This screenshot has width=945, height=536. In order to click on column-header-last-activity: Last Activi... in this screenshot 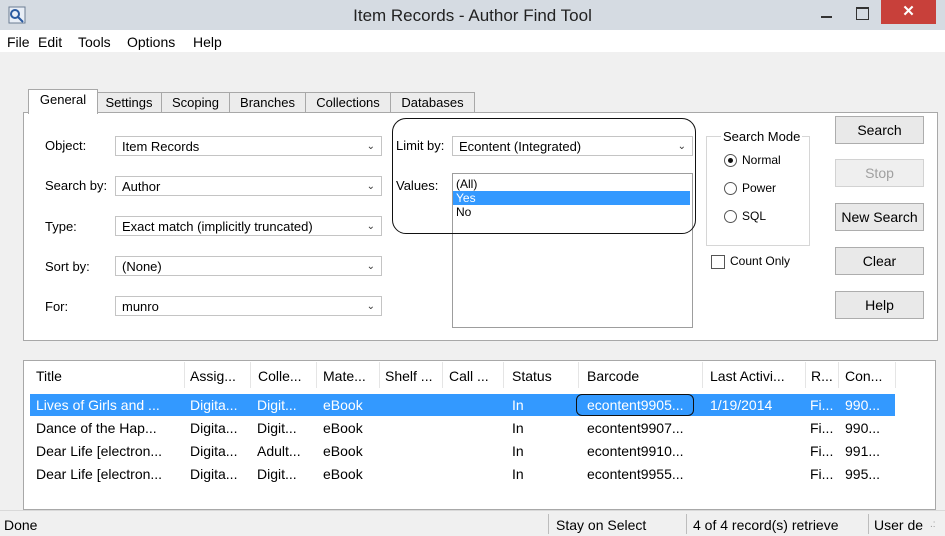, I will do `click(747, 376)`.